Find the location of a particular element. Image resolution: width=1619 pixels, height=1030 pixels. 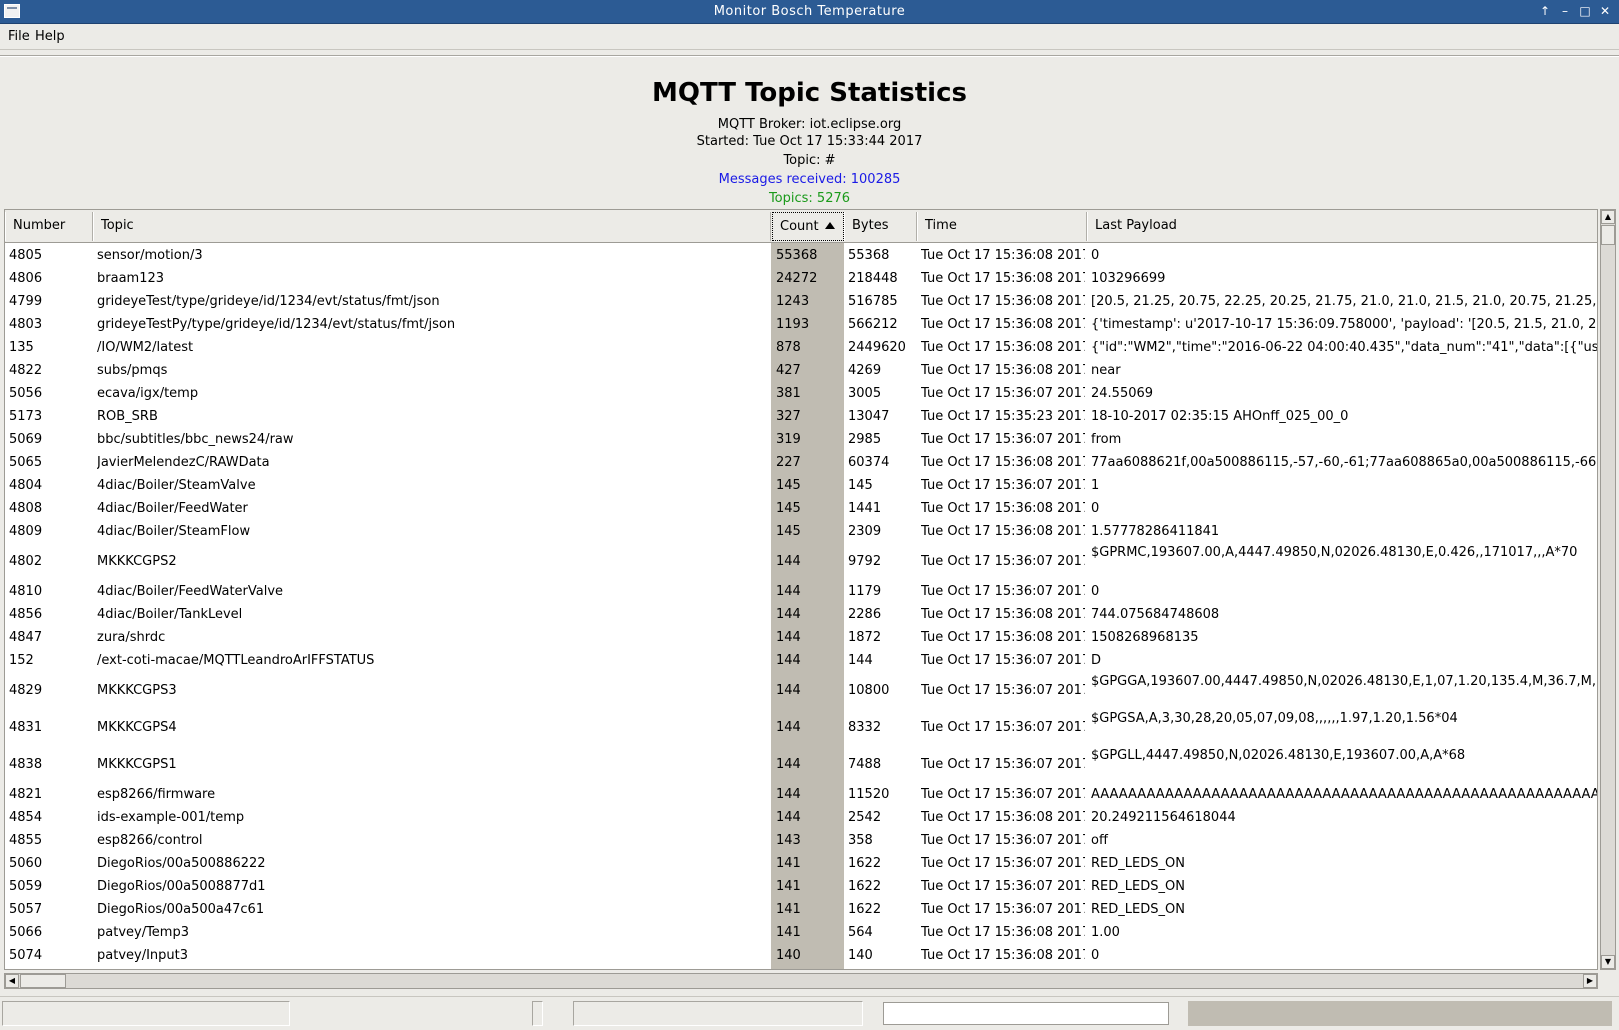

cell-count: 145 is located at coordinates (788, 531).